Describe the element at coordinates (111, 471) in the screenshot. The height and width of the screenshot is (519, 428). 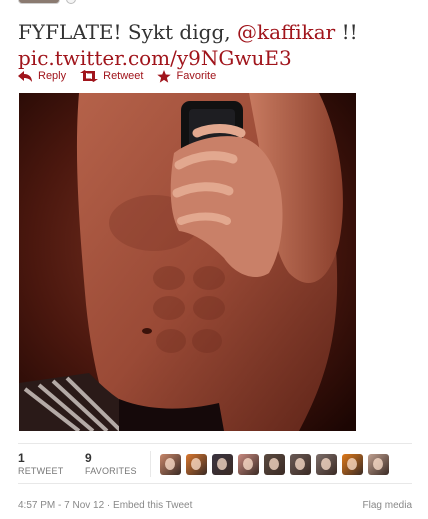
I see `favorite-stat-label: FAVORITES` at that location.